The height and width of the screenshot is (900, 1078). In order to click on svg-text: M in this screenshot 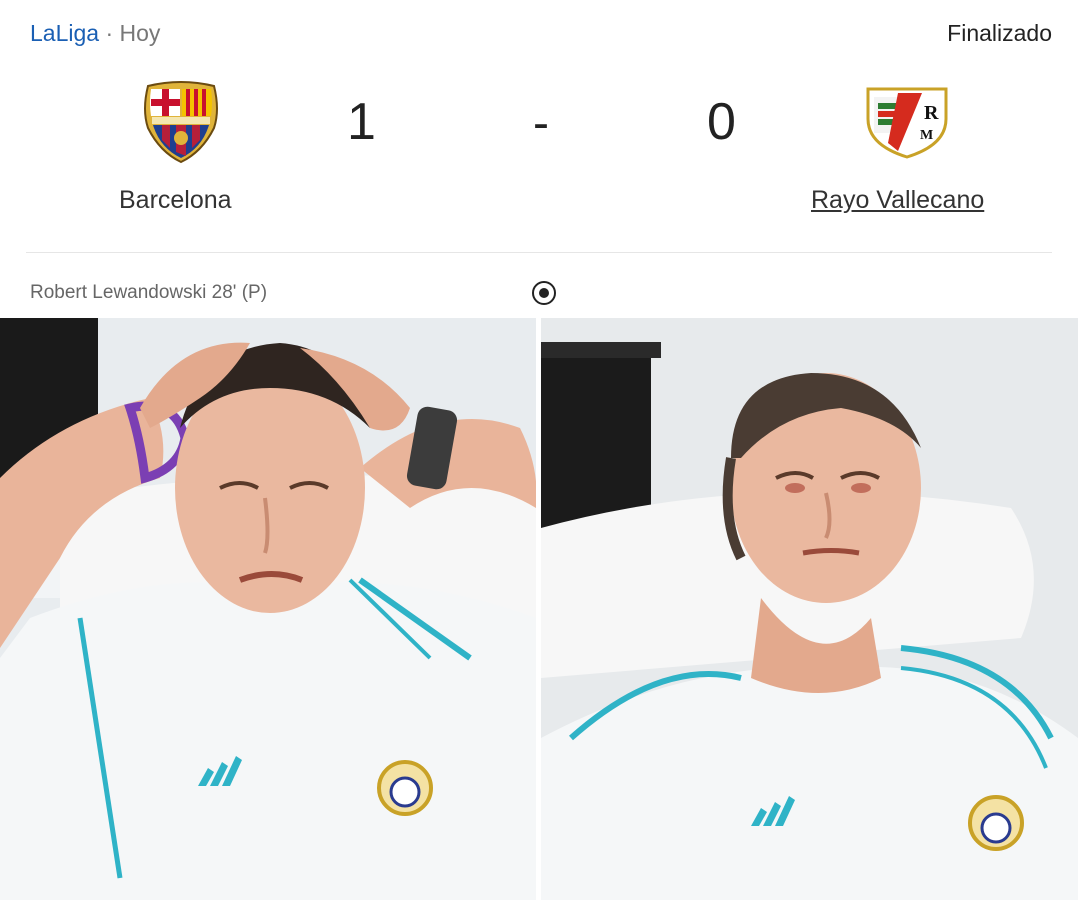, I will do `click(926, 135)`.